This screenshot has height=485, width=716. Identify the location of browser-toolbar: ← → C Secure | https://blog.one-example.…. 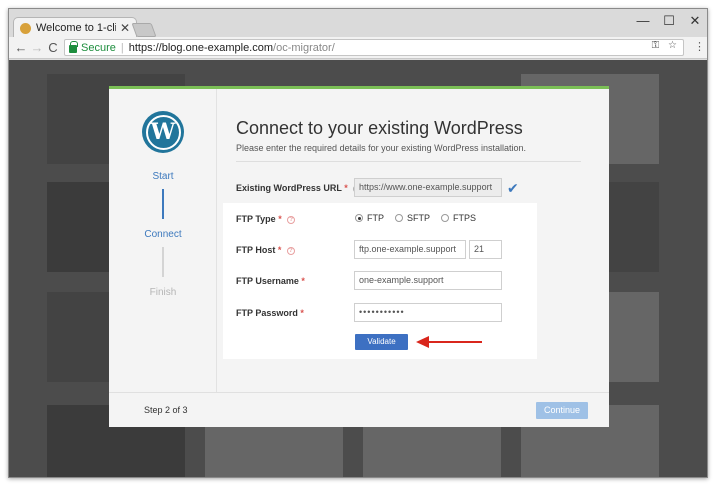
(358, 48).